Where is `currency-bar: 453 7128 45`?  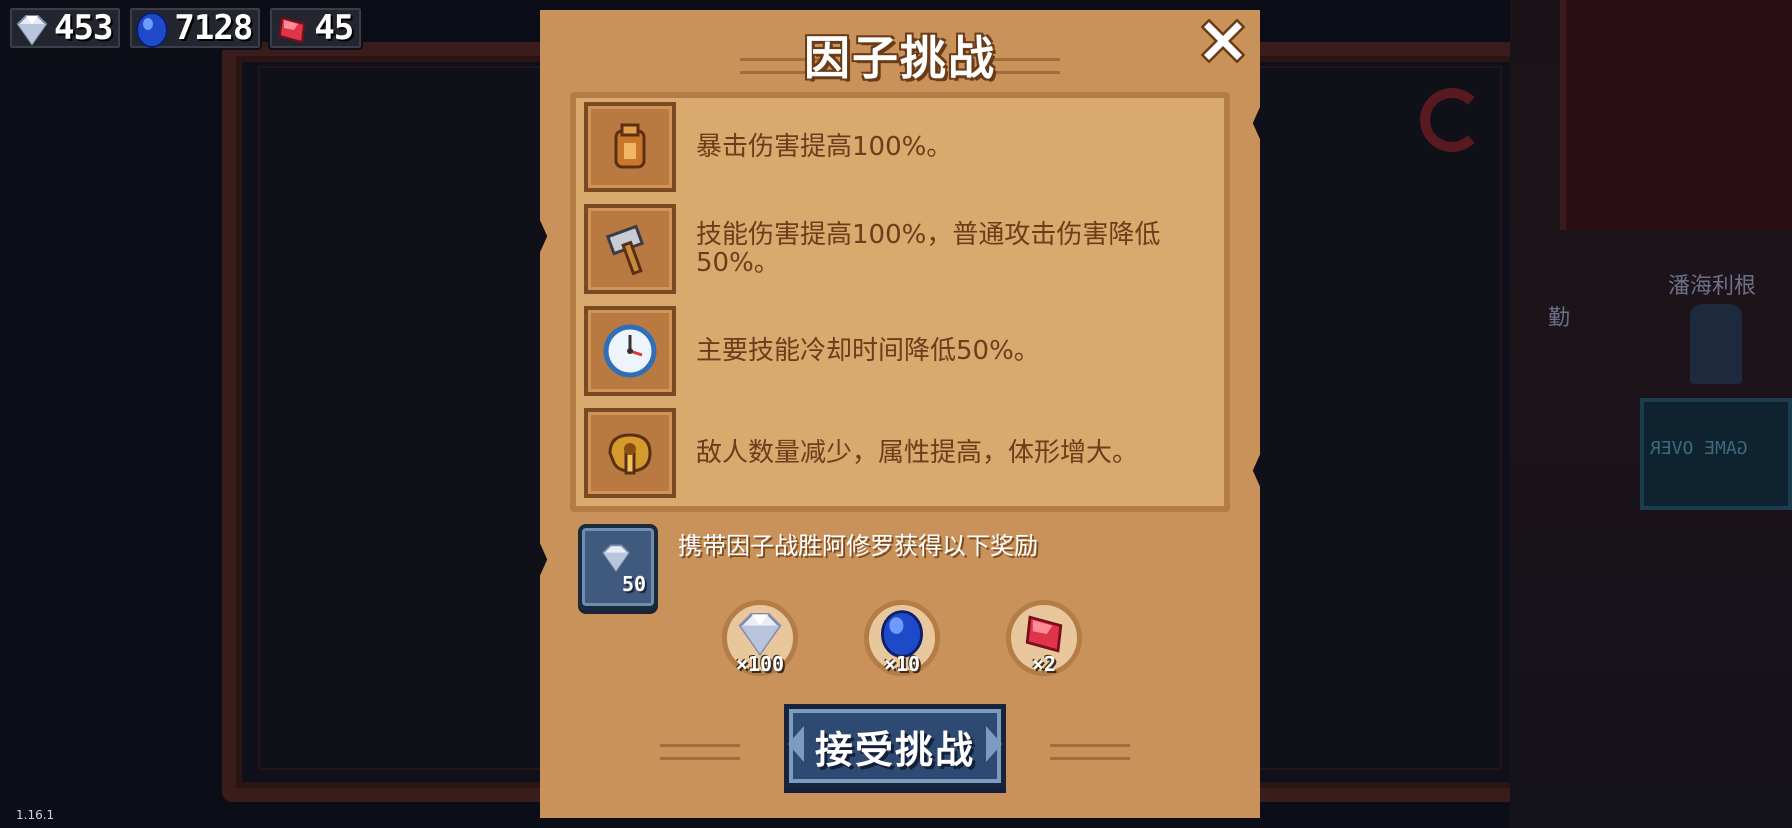 currency-bar: 453 7128 45 is located at coordinates (186, 29).